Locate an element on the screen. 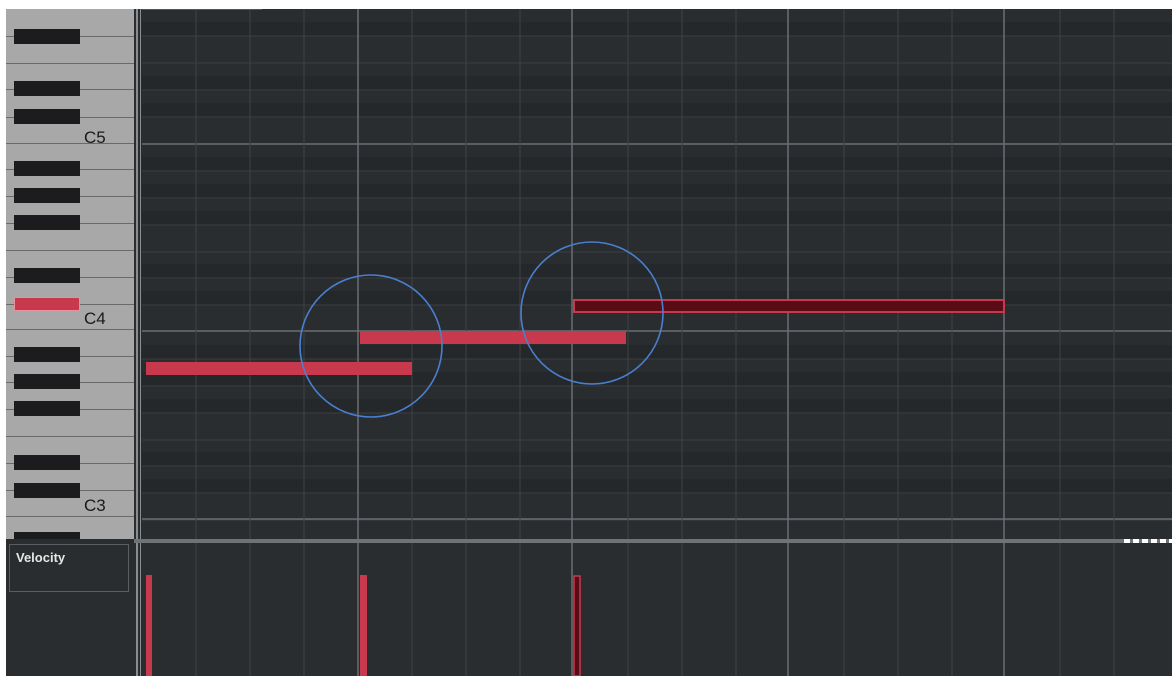 The height and width of the screenshot is (676, 1172). velocity-label: Velocity is located at coordinates (69, 568).